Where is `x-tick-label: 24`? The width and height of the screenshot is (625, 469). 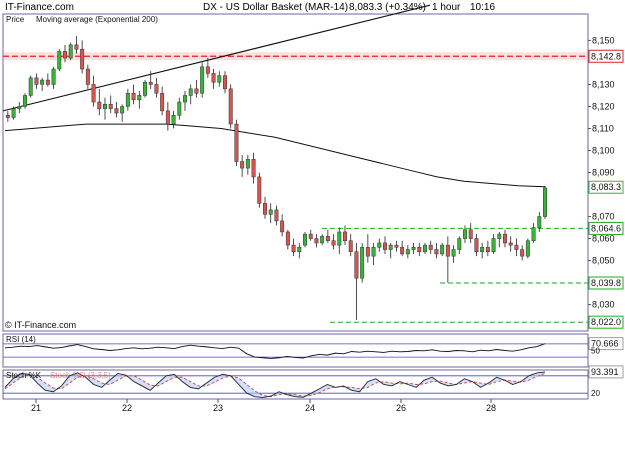 x-tick-label: 24 is located at coordinates (310, 408).